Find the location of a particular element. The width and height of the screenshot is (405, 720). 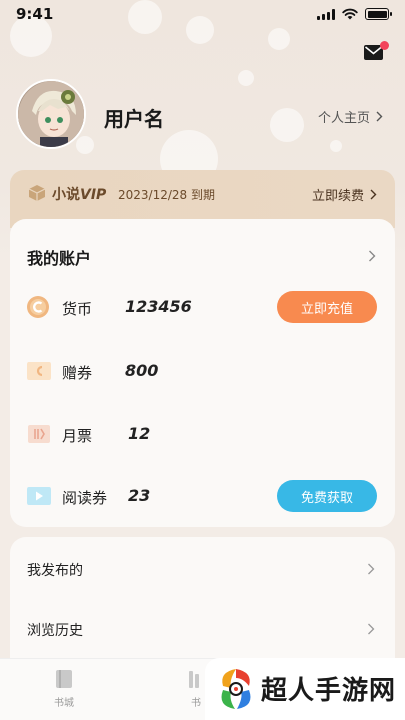

account-row-value: 12 is located at coordinates (139, 433).